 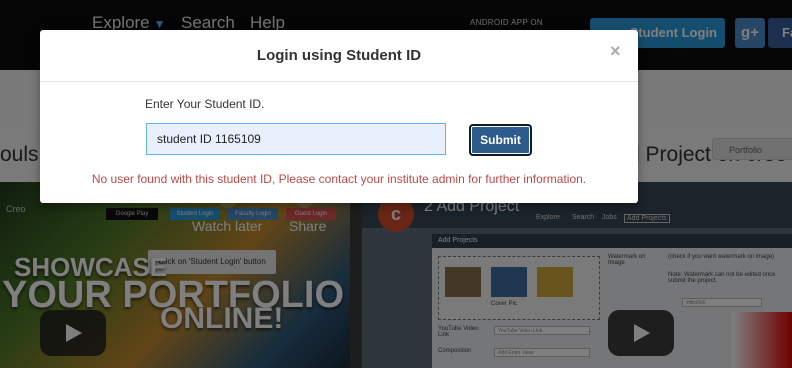 What do you see at coordinates (205, 104) in the screenshot?
I see `student-id-label: Enter Your Student ID.` at bounding box center [205, 104].